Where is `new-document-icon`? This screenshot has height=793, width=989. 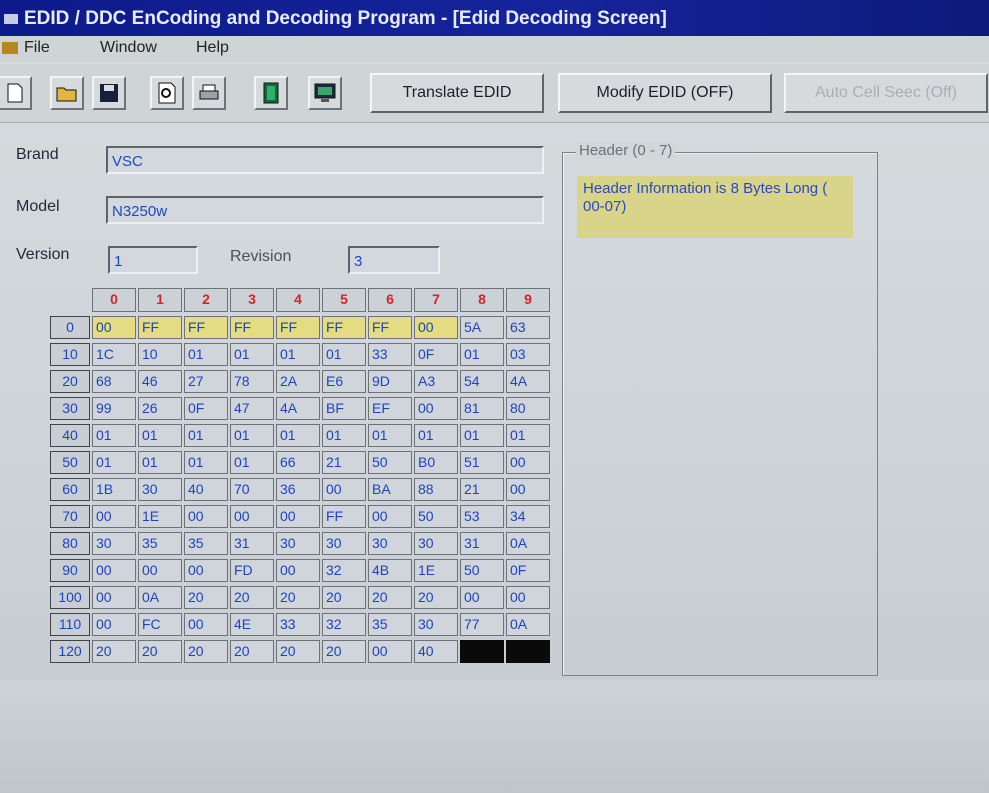 new-document-icon is located at coordinates (16, 93).